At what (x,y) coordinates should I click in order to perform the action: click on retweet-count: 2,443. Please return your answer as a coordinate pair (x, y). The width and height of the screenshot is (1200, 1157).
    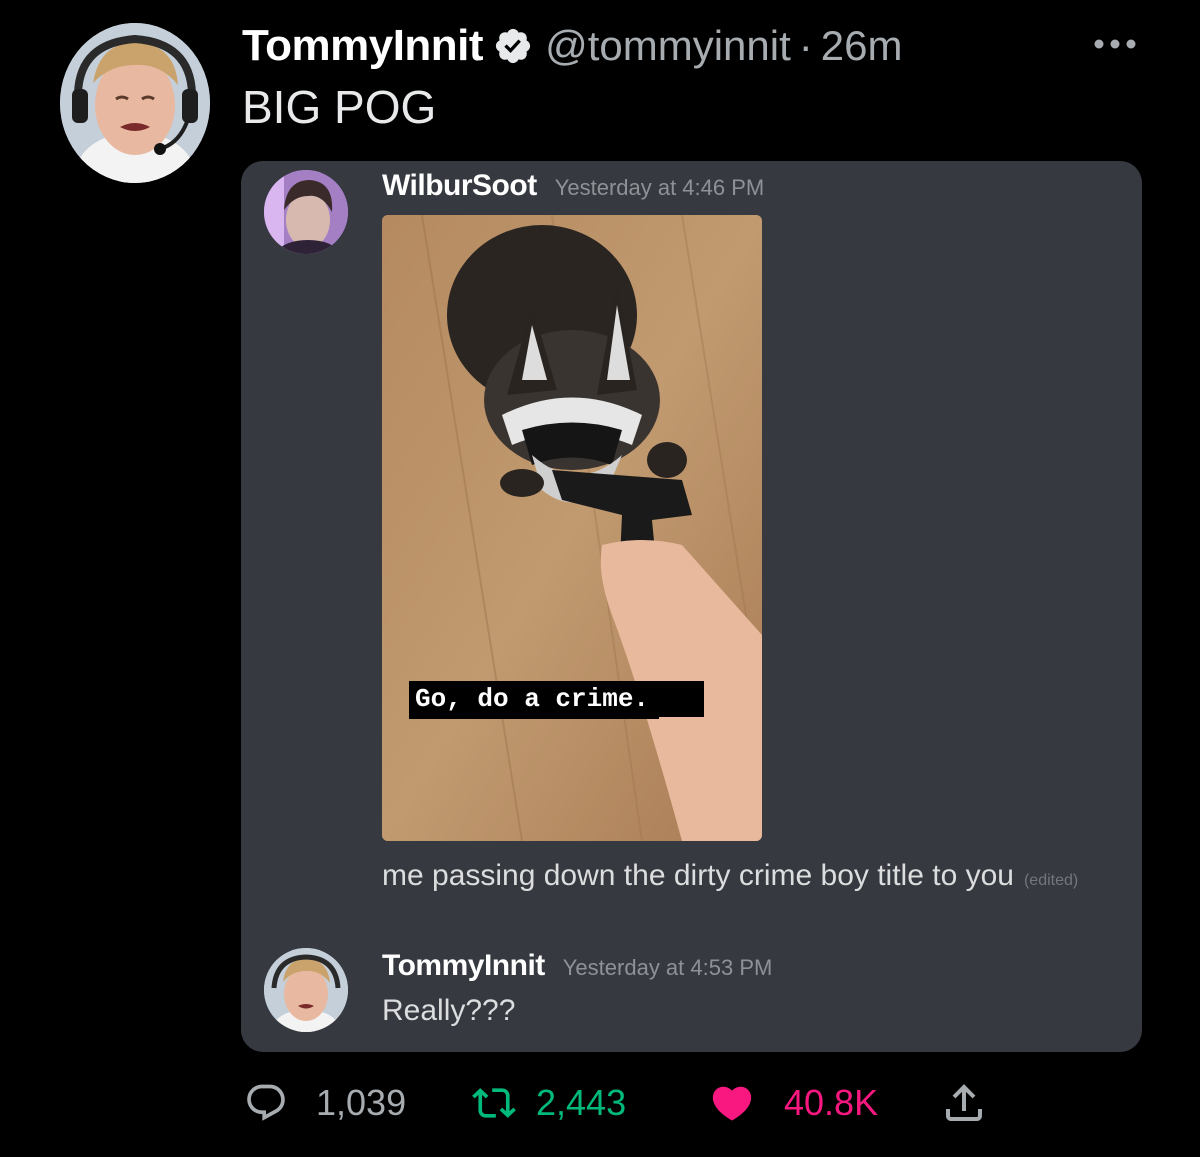
    Looking at the image, I should click on (581, 1102).